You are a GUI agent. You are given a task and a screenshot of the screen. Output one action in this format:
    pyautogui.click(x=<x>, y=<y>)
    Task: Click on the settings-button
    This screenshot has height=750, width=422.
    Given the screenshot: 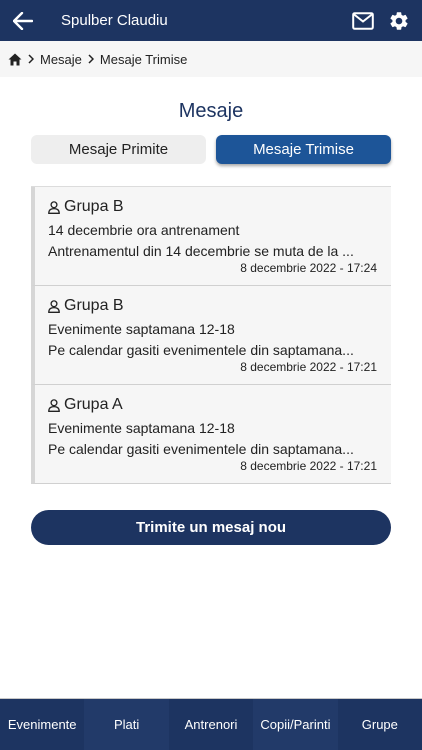 What is the action you would take?
    pyautogui.click(x=399, y=21)
    